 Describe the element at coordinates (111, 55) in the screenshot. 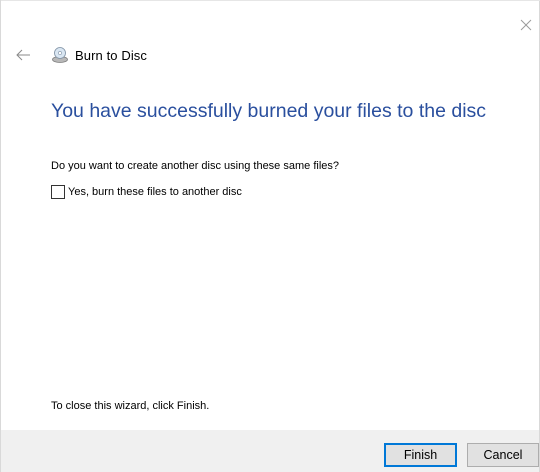

I see `wizard-title: Burn to Disc` at that location.